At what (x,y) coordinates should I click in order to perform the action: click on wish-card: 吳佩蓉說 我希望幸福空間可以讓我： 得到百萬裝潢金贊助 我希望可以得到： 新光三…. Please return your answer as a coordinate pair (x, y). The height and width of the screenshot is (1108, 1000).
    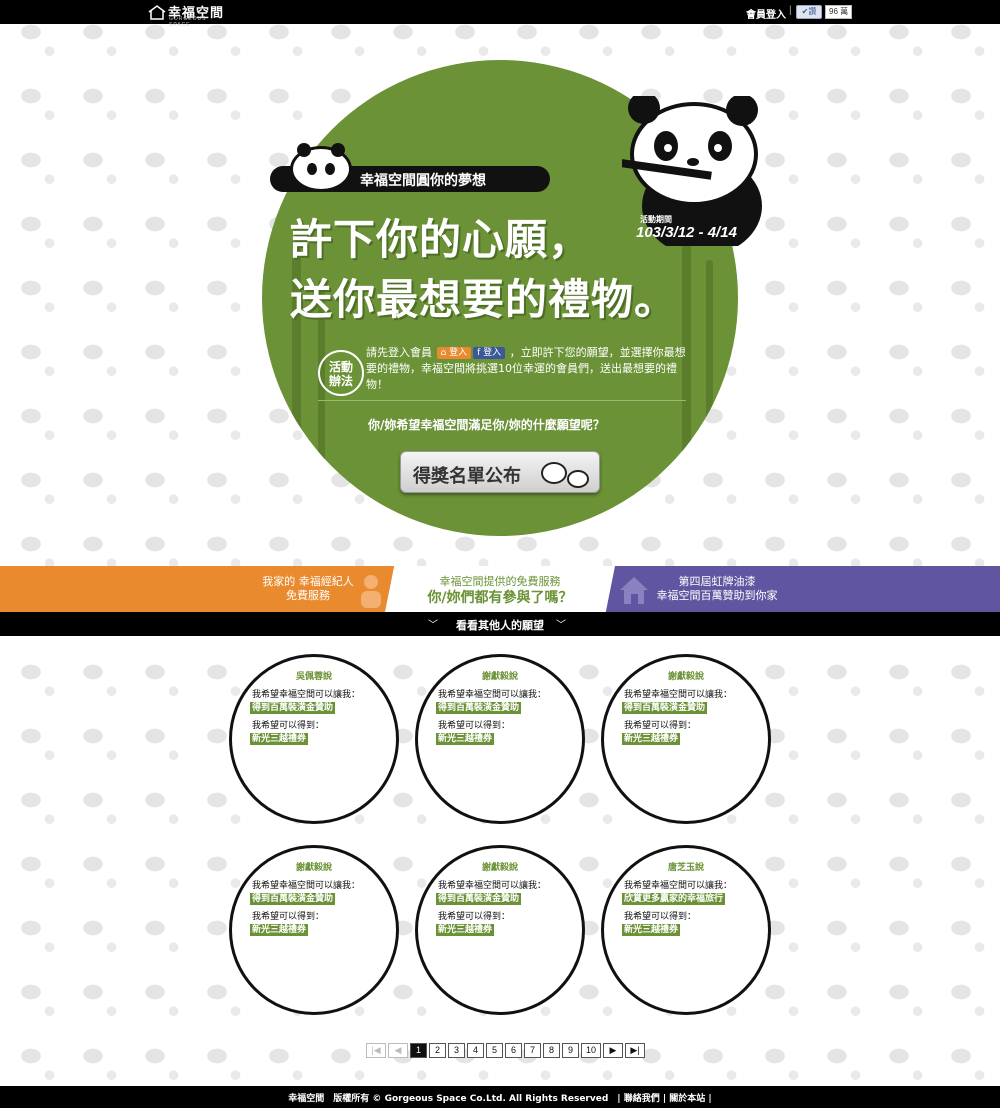
    Looking at the image, I should click on (314, 739).